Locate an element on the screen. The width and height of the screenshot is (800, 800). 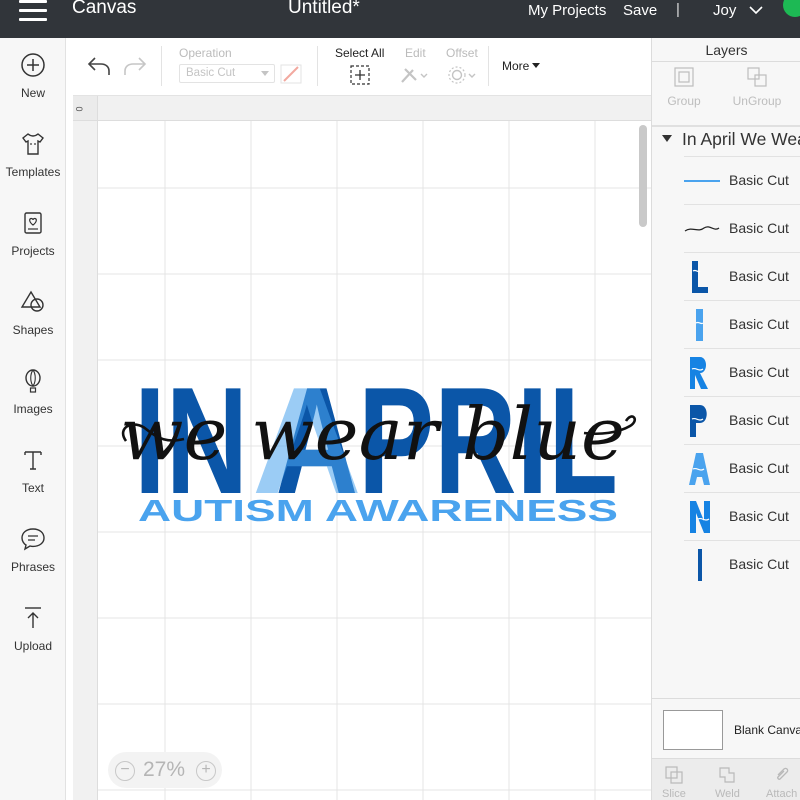
layer-group-label: In April We Wear Blue is located at coordinates (741, 139).